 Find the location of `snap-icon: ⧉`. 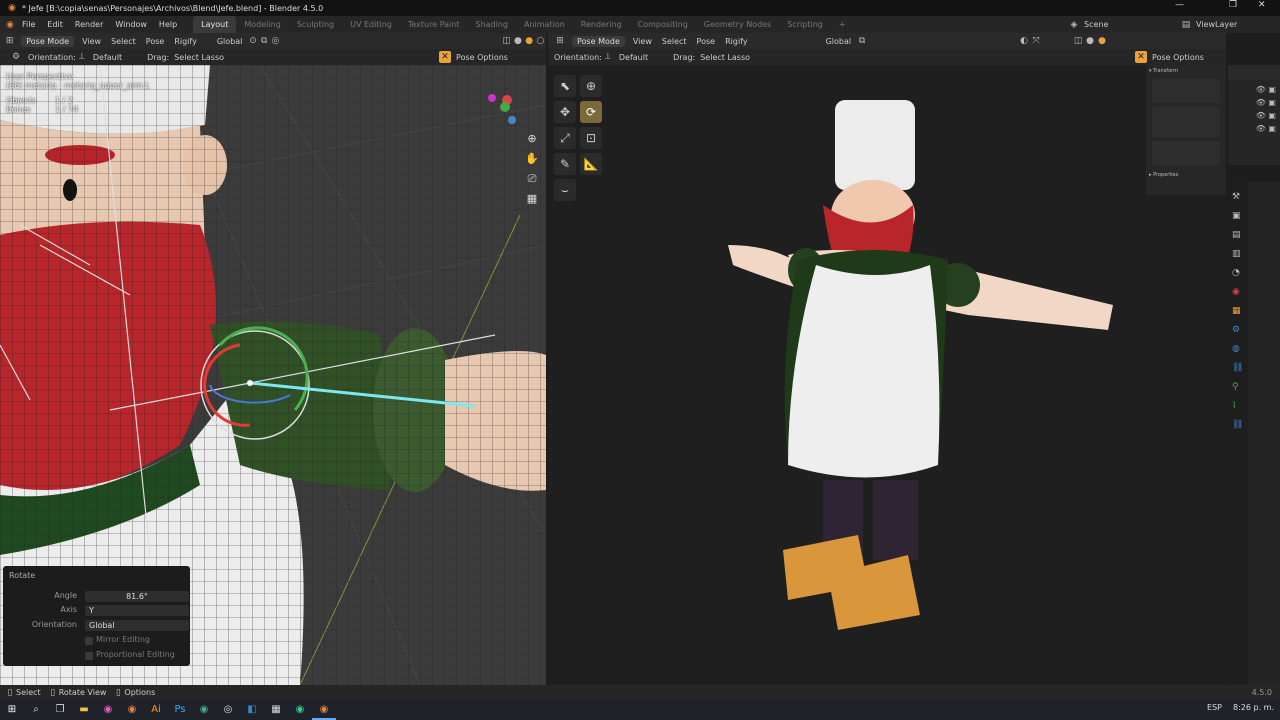

snap-icon: ⧉ is located at coordinates (264, 41).